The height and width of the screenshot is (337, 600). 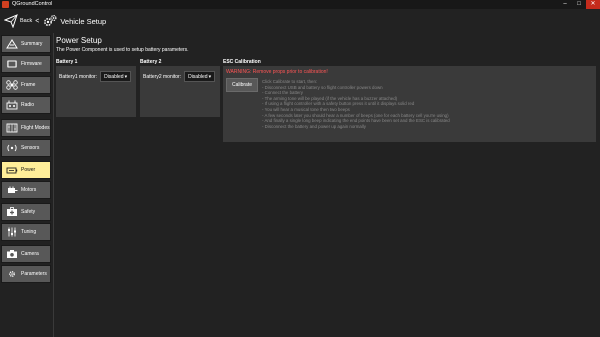 What do you see at coordinates (30, 148) in the screenshot?
I see `sidebar-item-label: Sensors` at bounding box center [30, 148].